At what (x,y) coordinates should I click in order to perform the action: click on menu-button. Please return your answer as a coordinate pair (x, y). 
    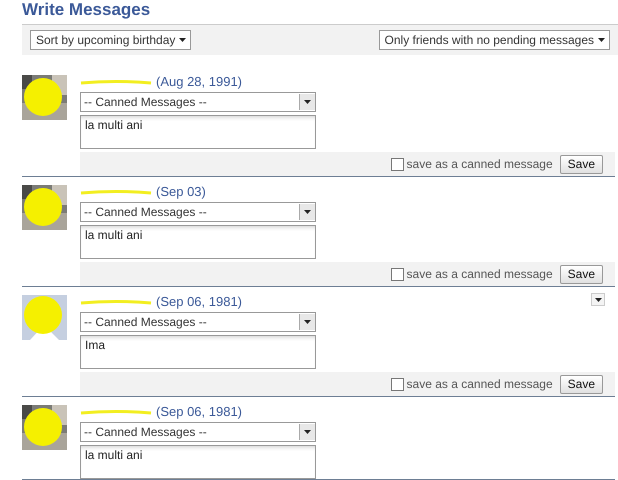
    Looking at the image, I should click on (598, 299).